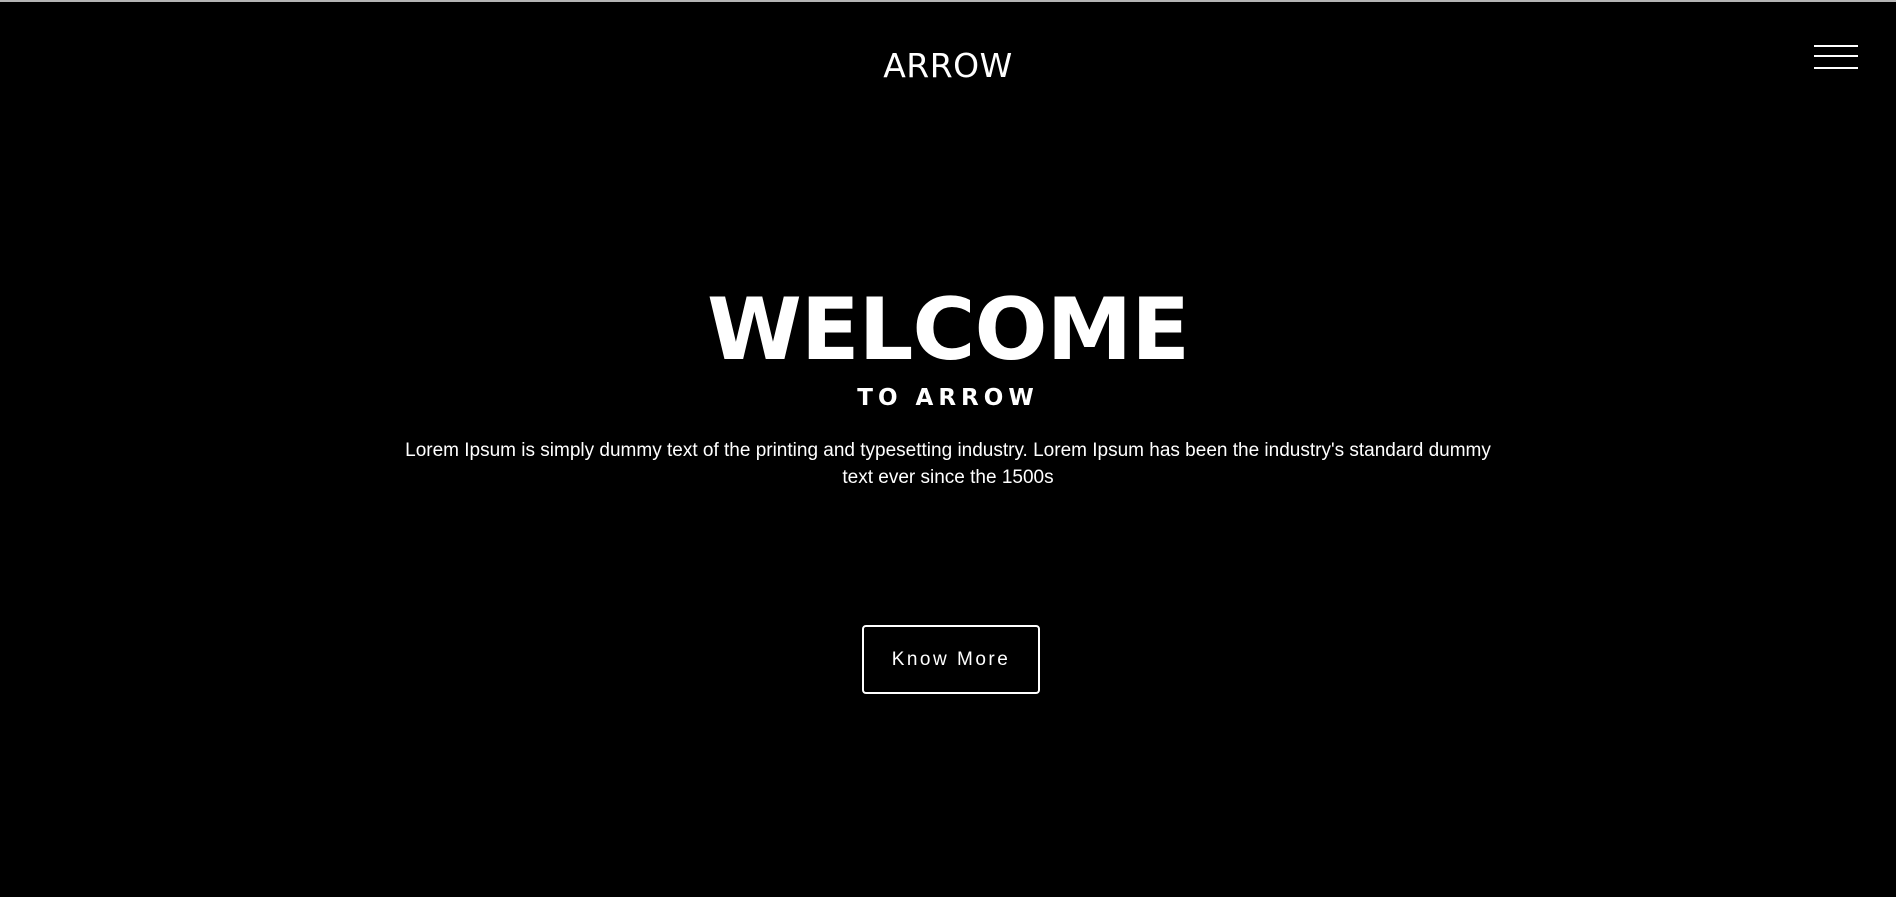 Image resolution: width=1896 pixels, height=897 pixels. What do you see at coordinates (1836, 68) in the screenshot?
I see `menu-bar-bottom` at bounding box center [1836, 68].